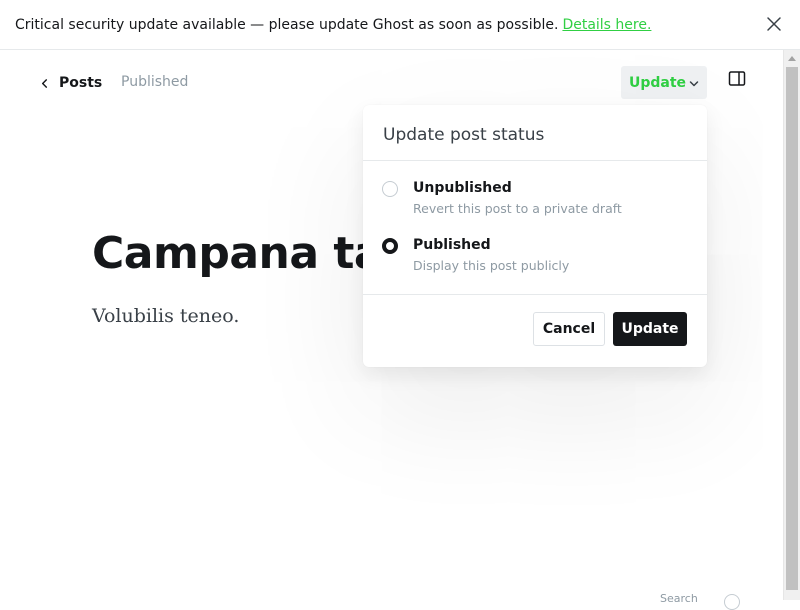 This screenshot has height=610, width=800. Describe the element at coordinates (792, 58) in the screenshot. I see `scroll-up-arrow-icon` at that location.